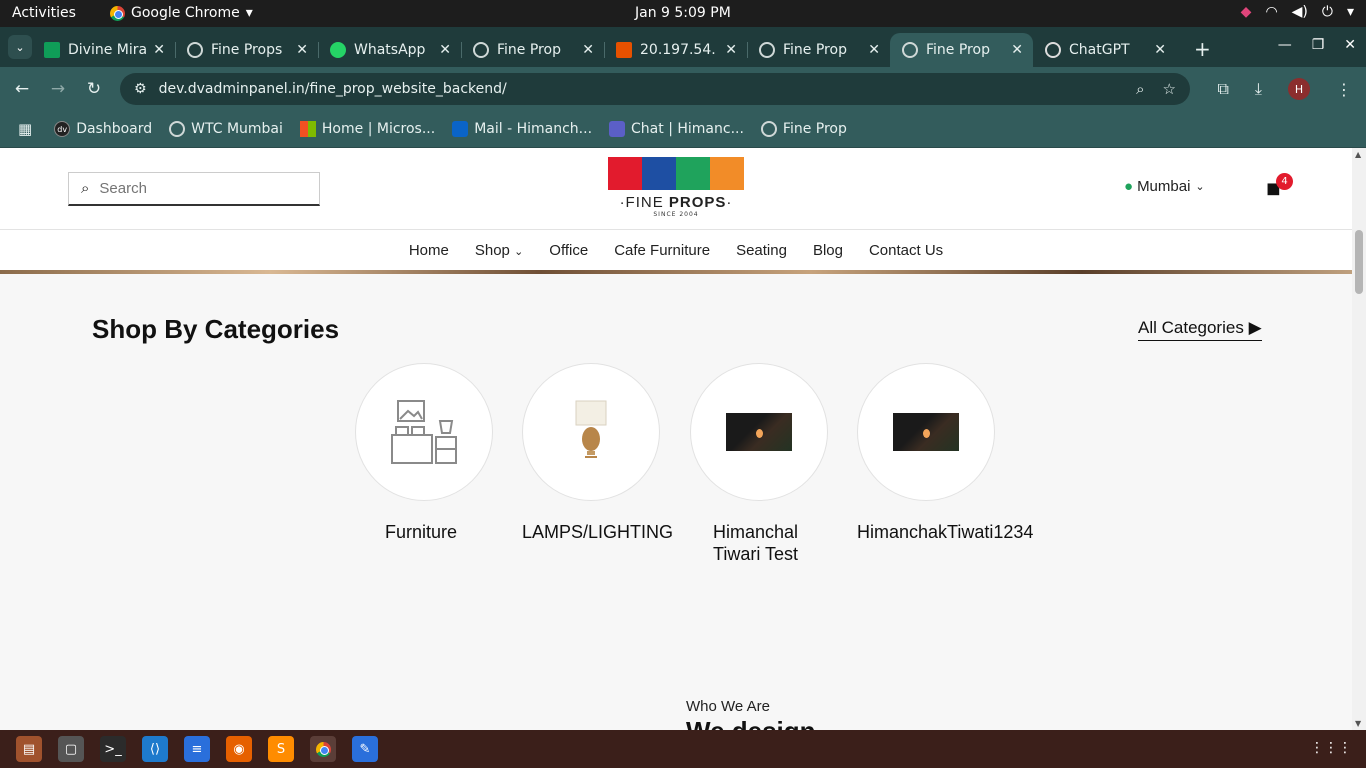 The image size is (1366, 768). I want to click on tab-fine-prop-1: Fine Prop ✕, so click(533, 50).